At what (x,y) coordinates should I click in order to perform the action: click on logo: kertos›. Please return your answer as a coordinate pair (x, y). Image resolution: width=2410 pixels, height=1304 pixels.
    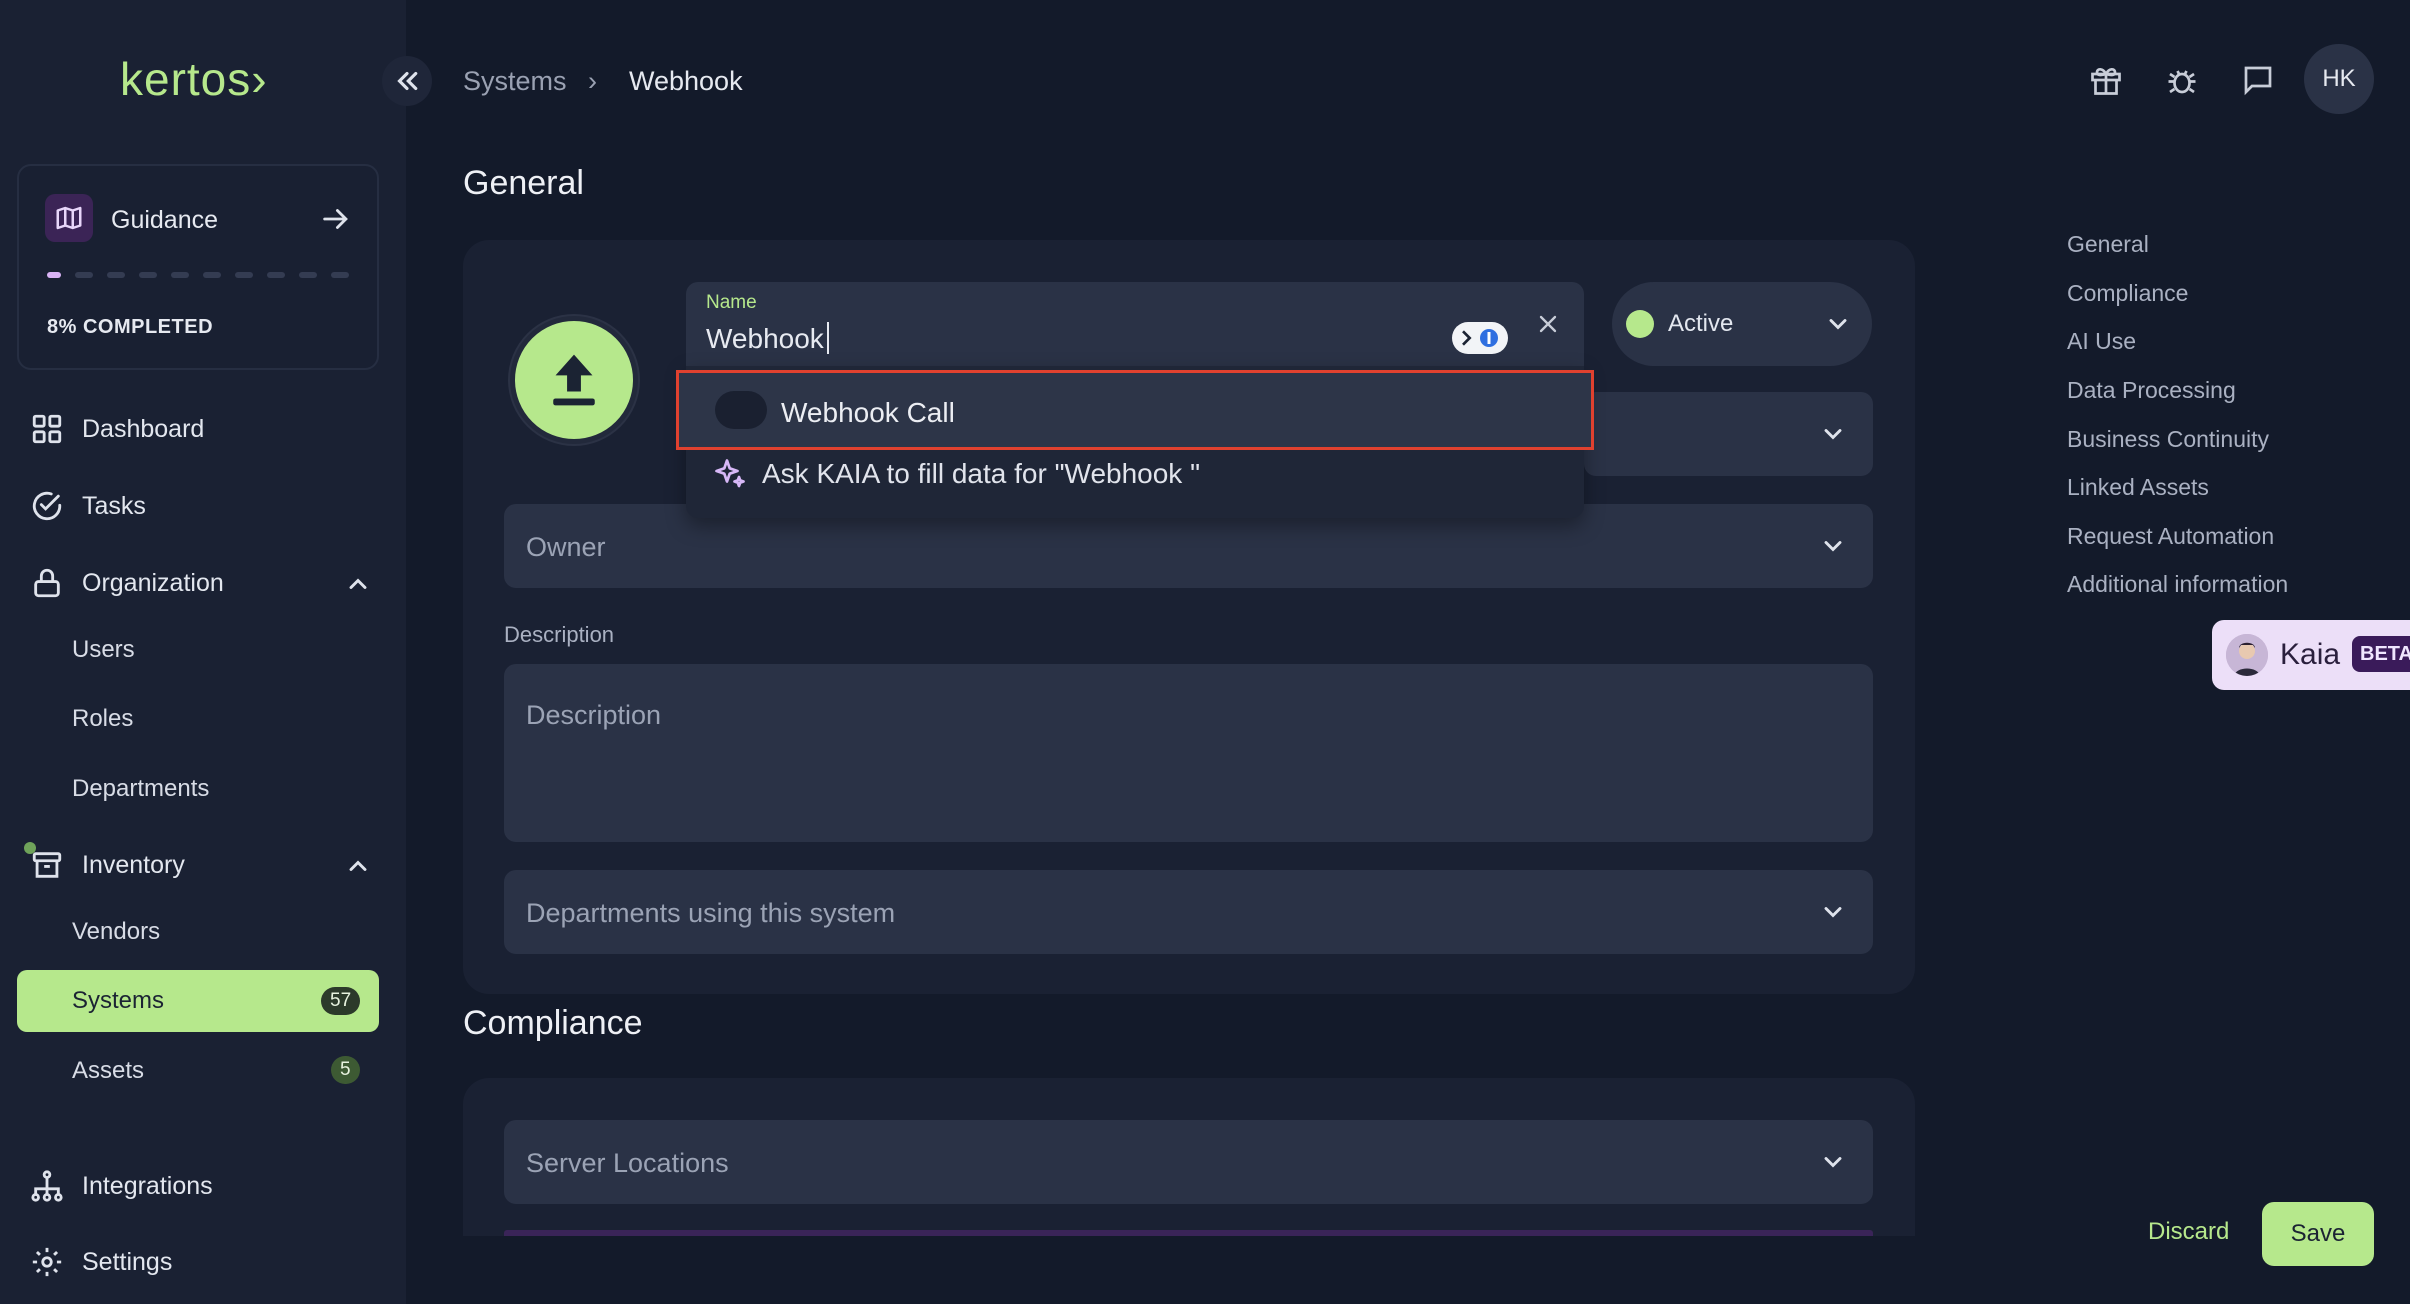
    Looking at the image, I should click on (194, 79).